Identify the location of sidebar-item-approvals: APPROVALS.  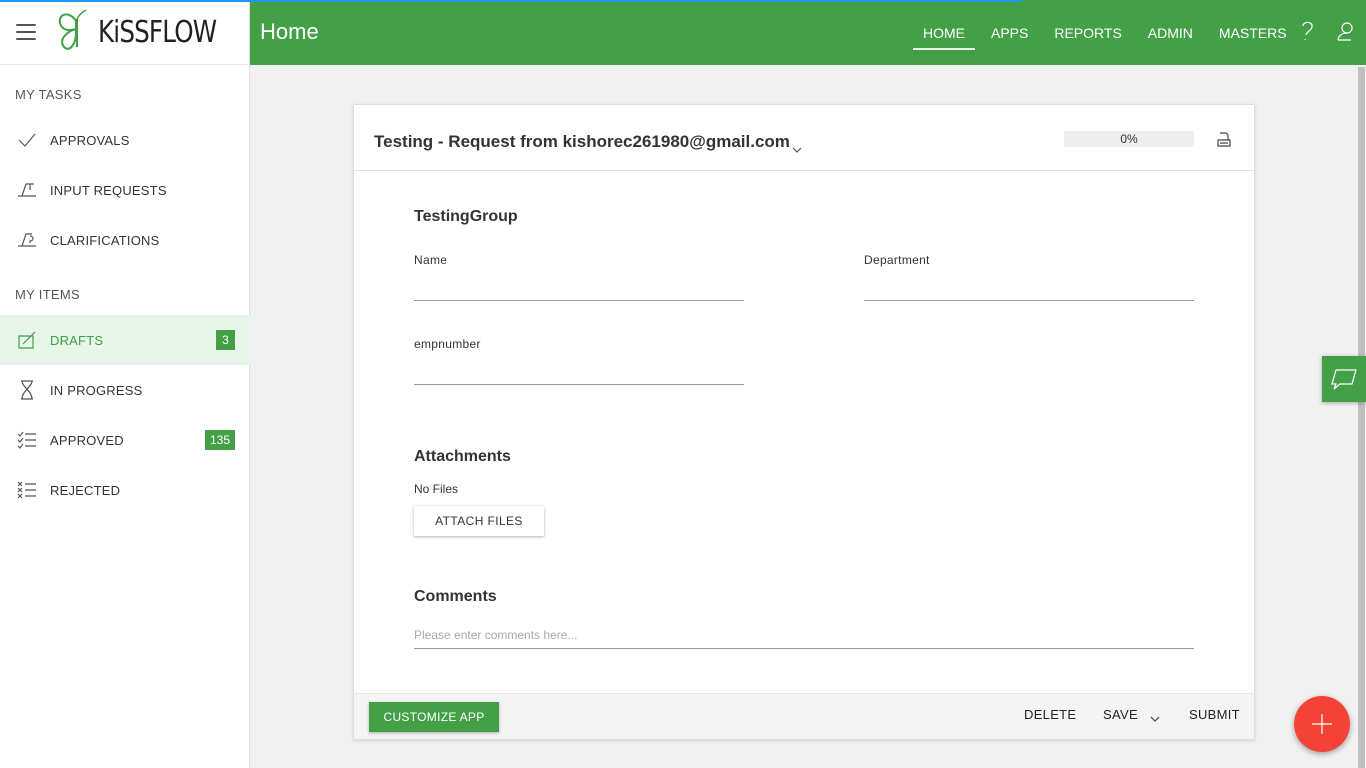
(125, 140).